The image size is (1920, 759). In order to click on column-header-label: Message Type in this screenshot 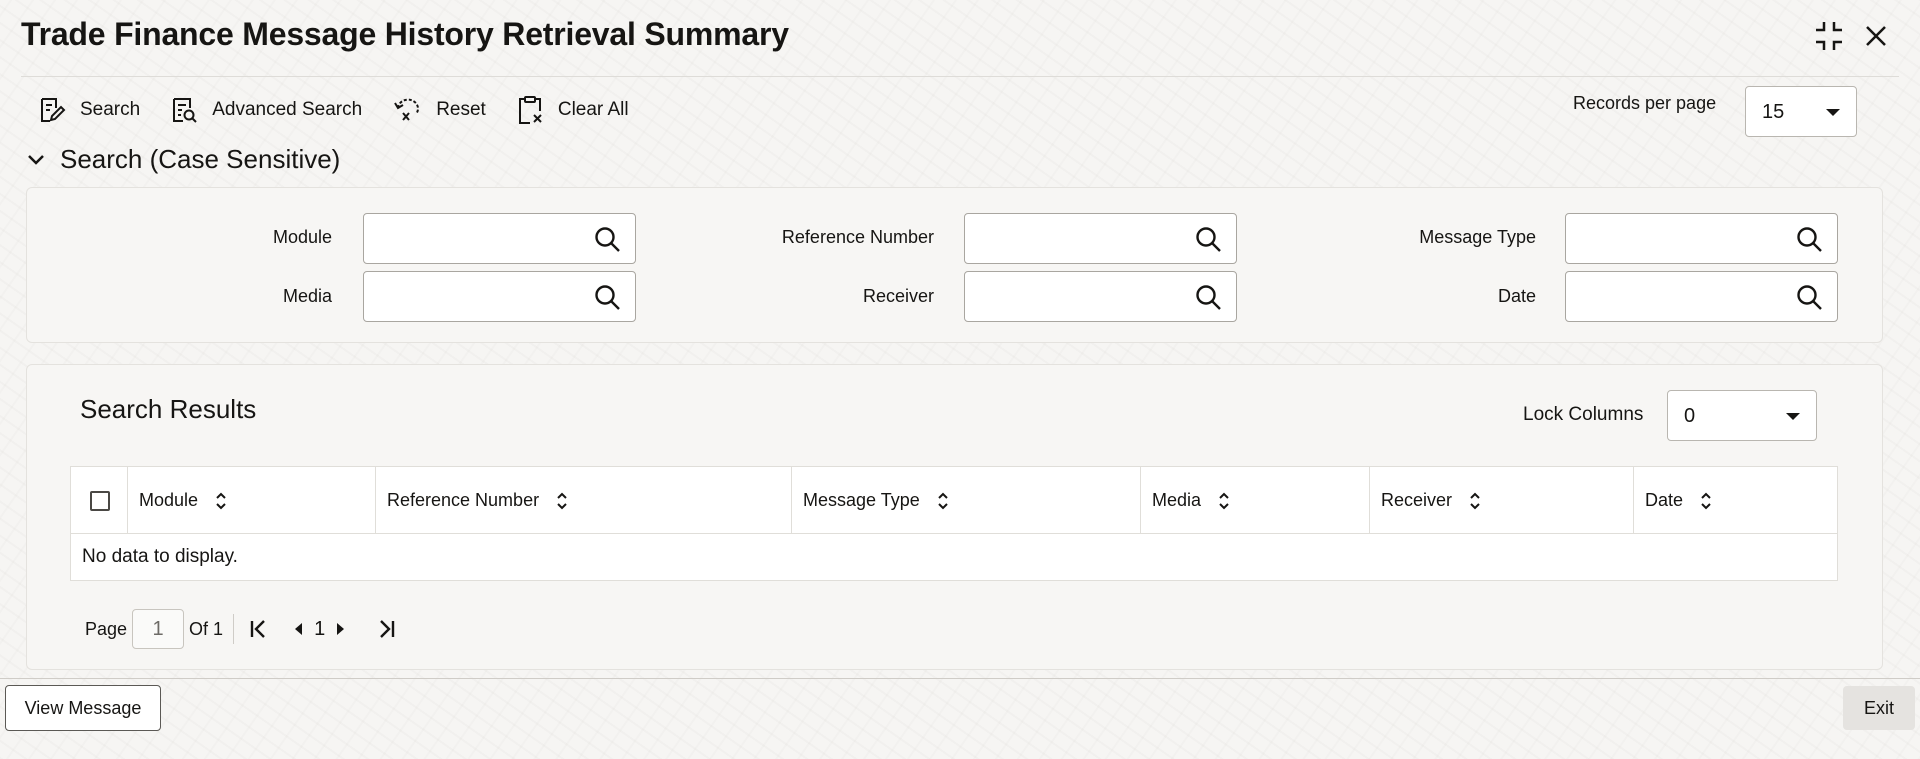, I will do `click(861, 500)`.